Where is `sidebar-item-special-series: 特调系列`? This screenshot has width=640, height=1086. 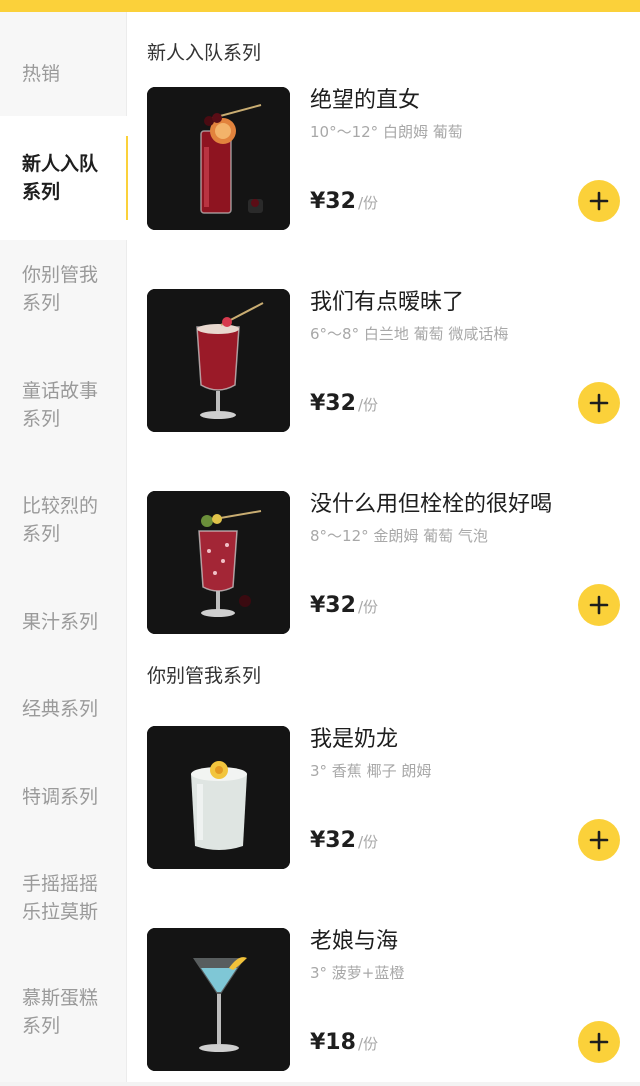
sidebar-item-special-series: 特调系列 is located at coordinates (63, 797).